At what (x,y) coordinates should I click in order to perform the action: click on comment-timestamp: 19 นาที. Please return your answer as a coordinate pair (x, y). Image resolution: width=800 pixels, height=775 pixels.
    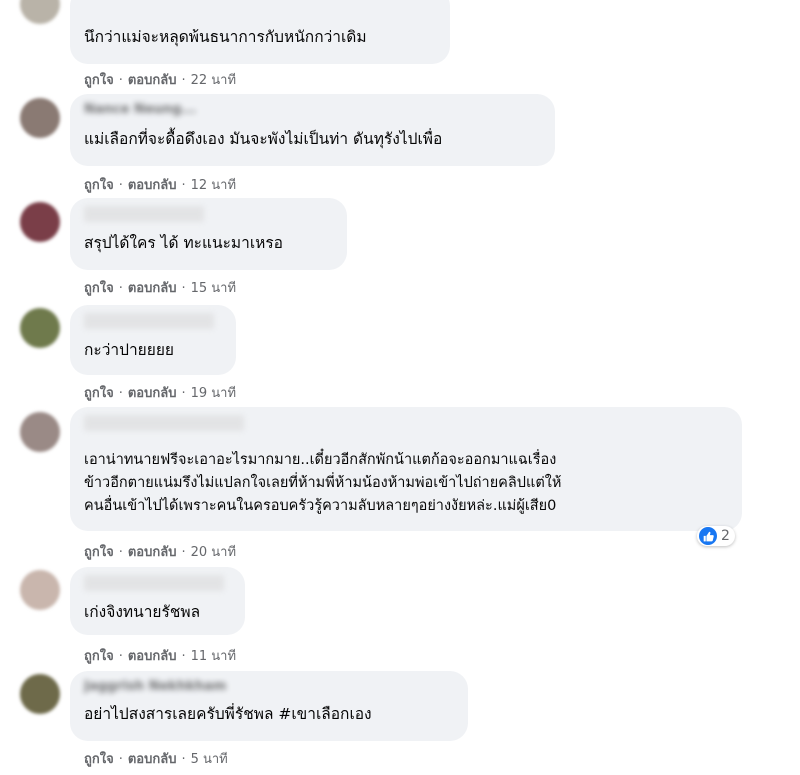
    Looking at the image, I should click on (213, 393).